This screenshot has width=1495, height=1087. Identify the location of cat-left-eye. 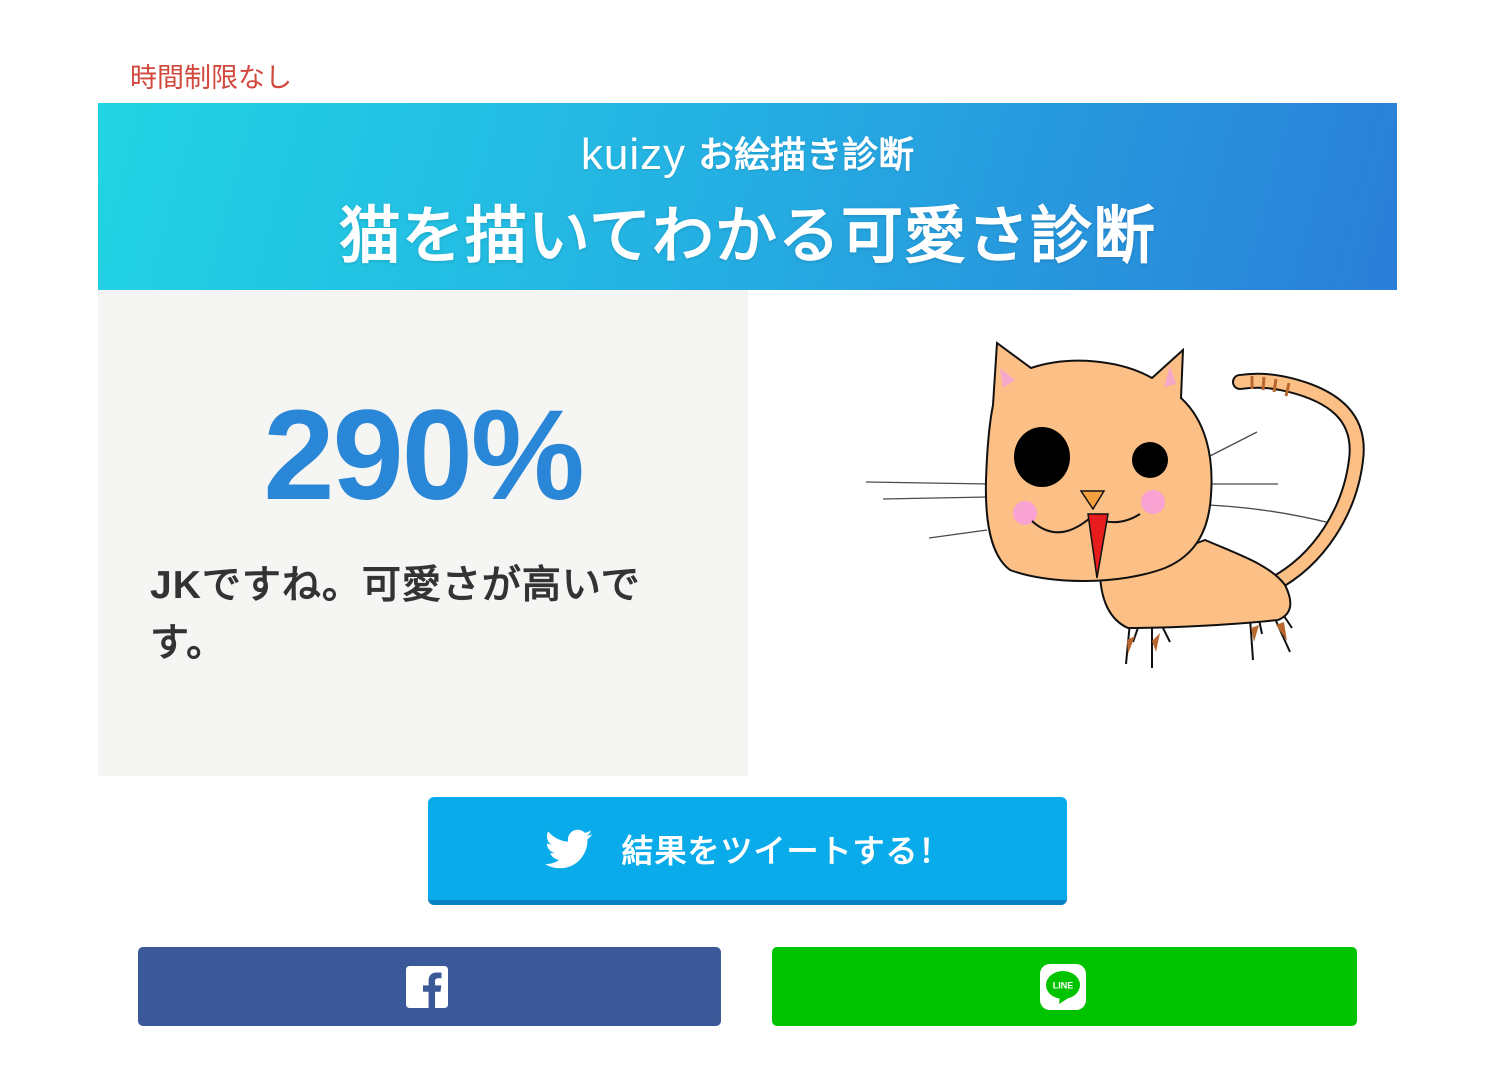
(1042, 457).